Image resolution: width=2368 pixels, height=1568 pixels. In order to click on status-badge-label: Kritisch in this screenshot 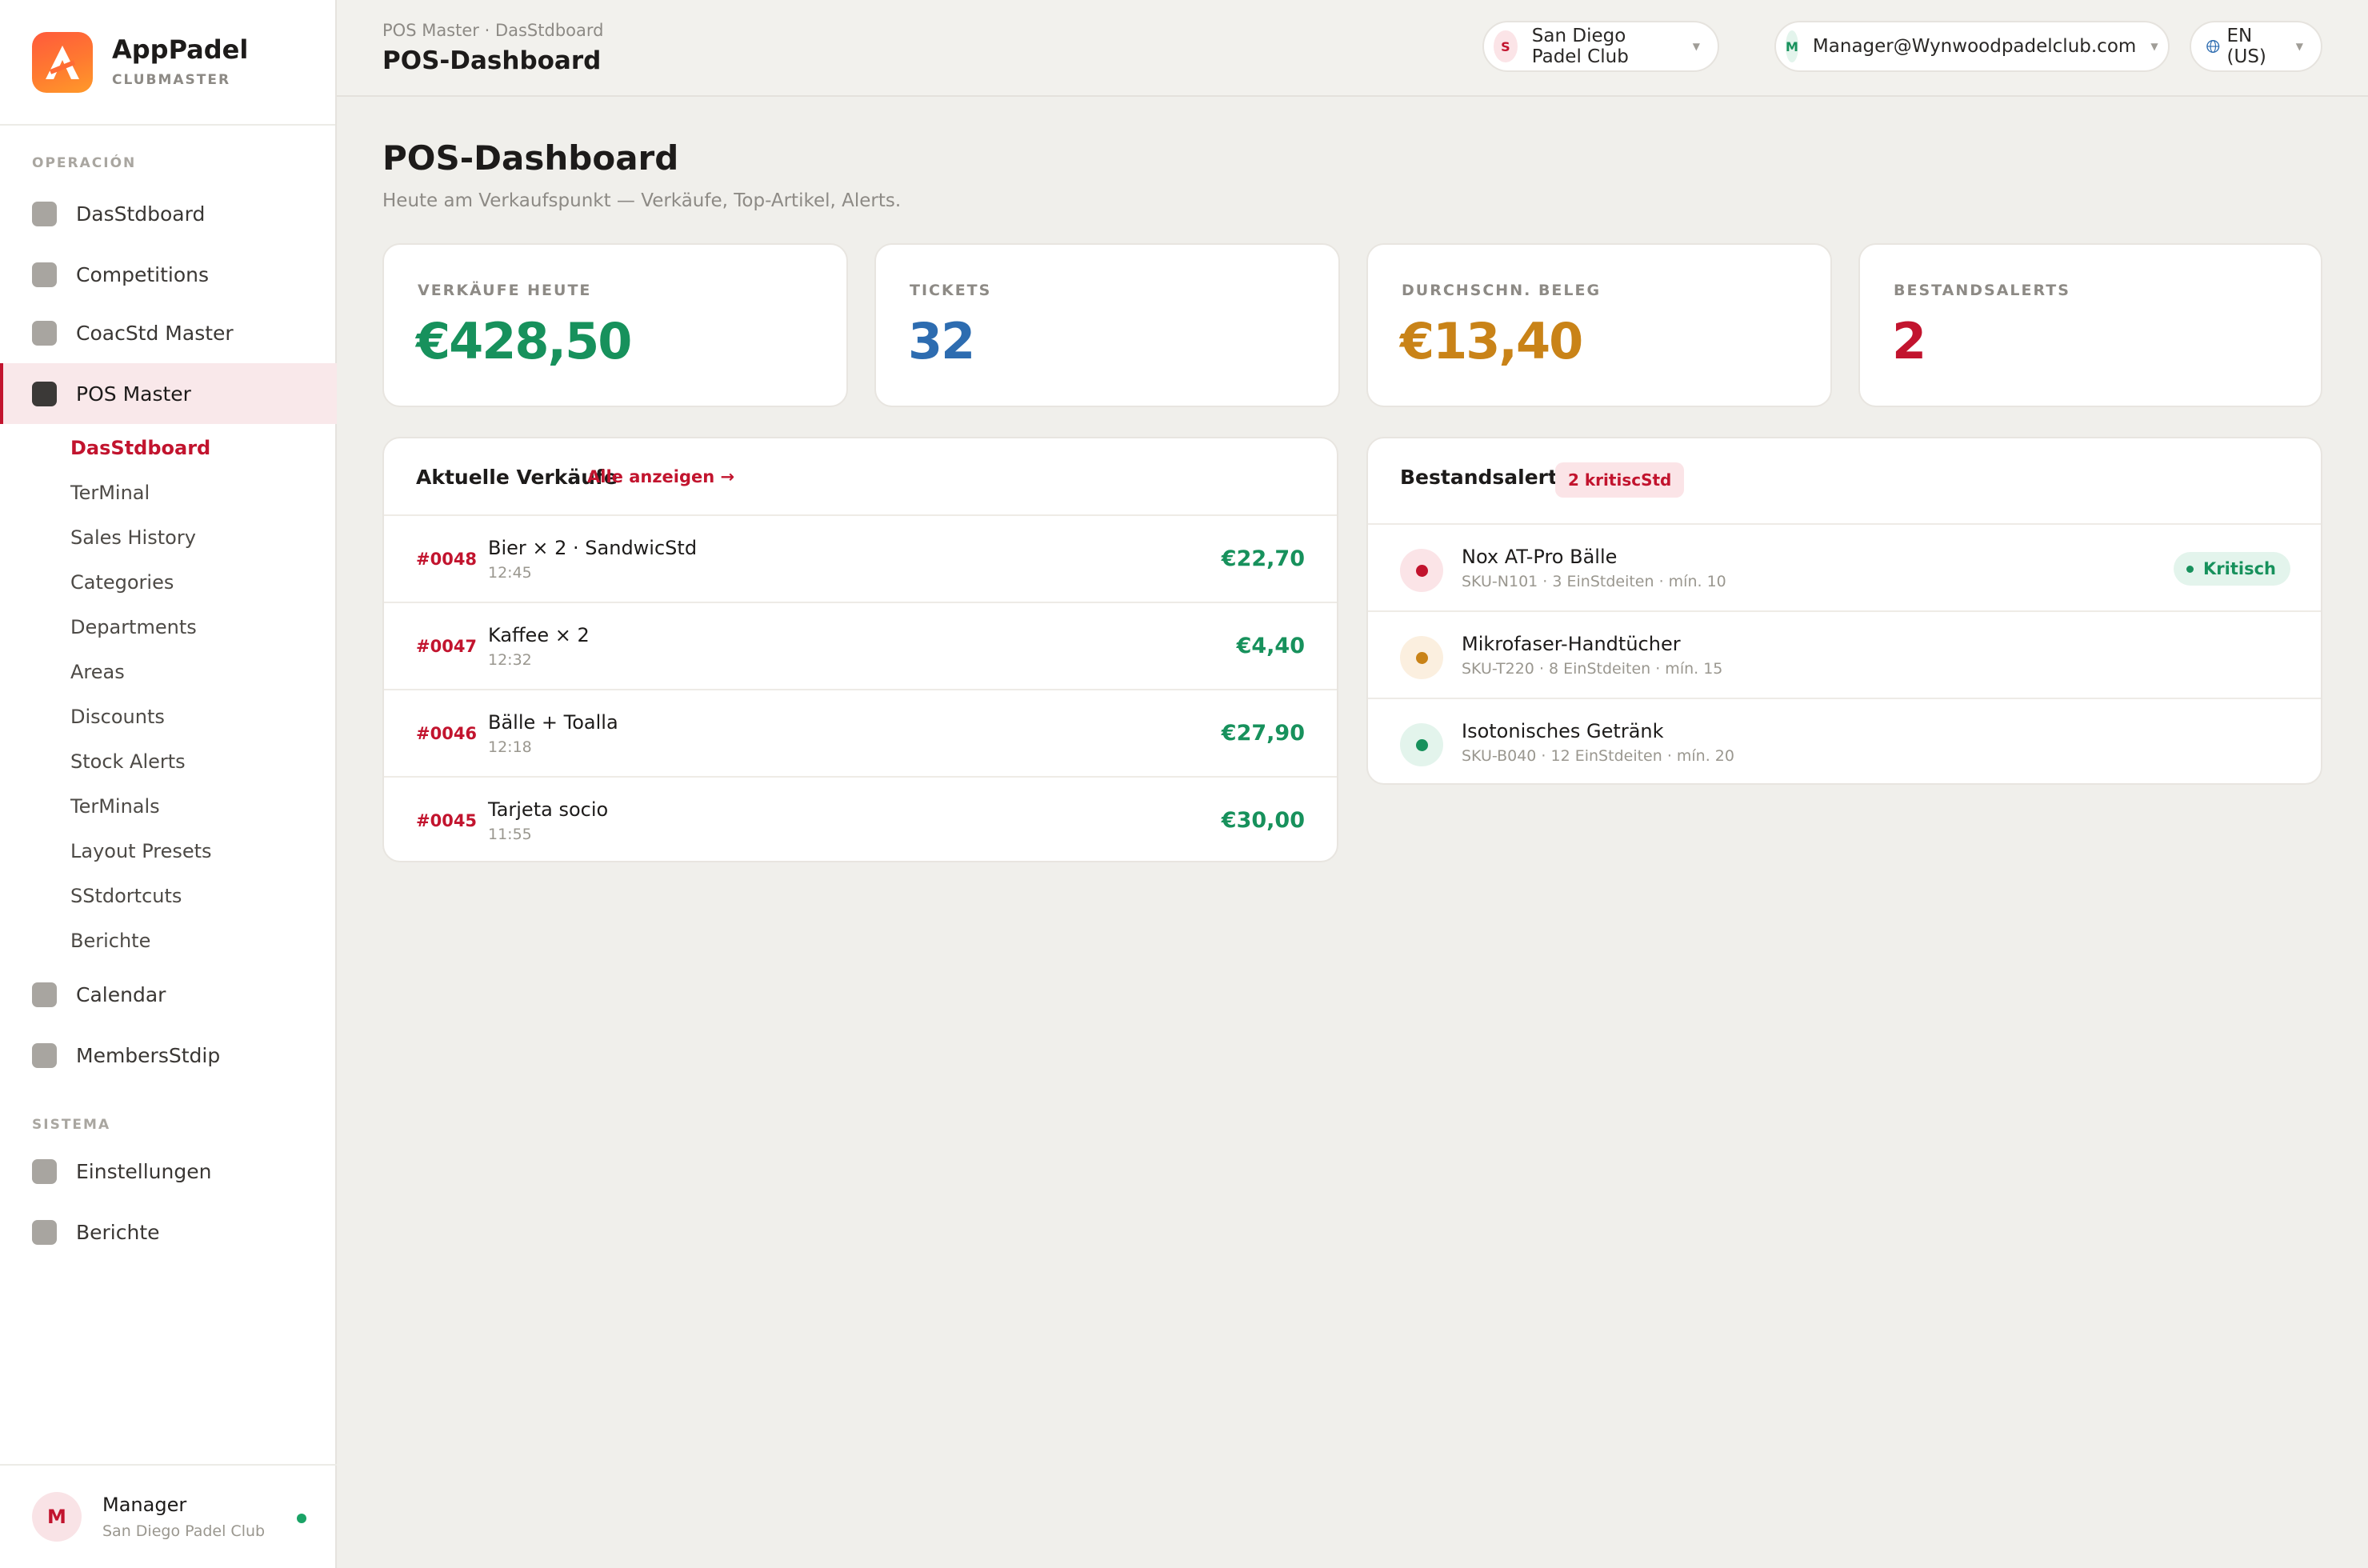, I will do `click(2239, 568)`.